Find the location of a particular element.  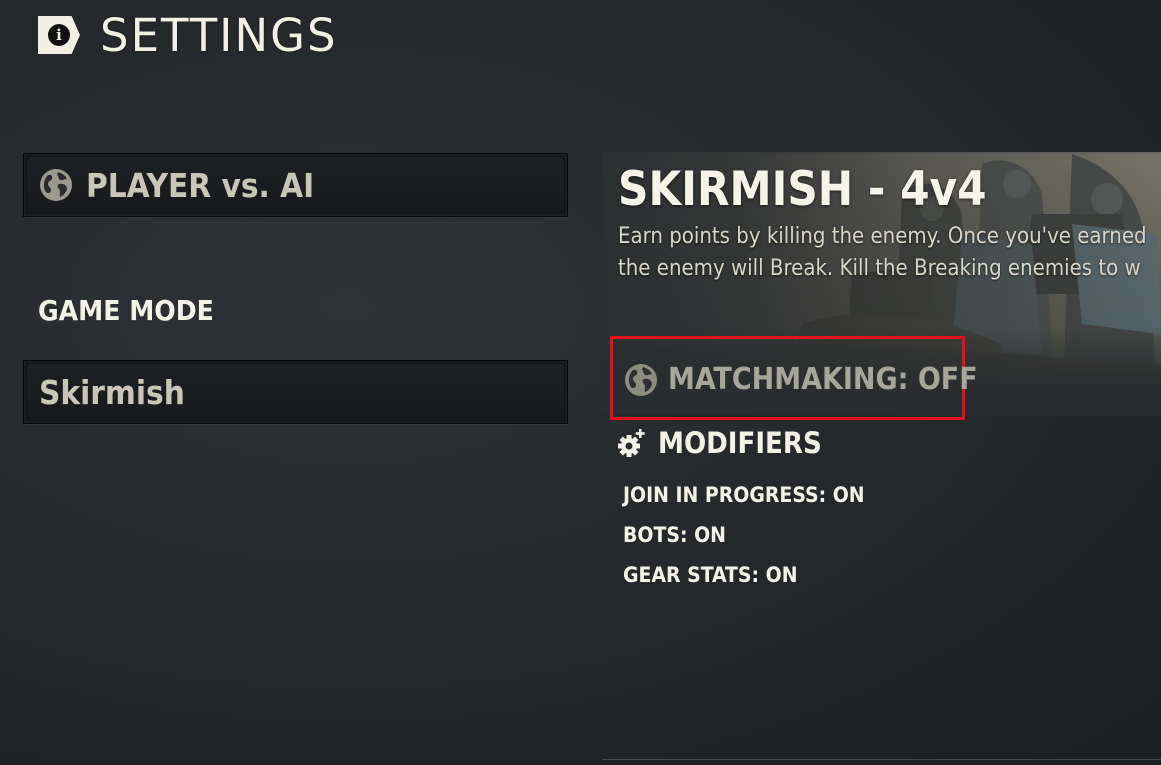

modifier-bots: BOTS: ON is located at coordinates (674, 535).